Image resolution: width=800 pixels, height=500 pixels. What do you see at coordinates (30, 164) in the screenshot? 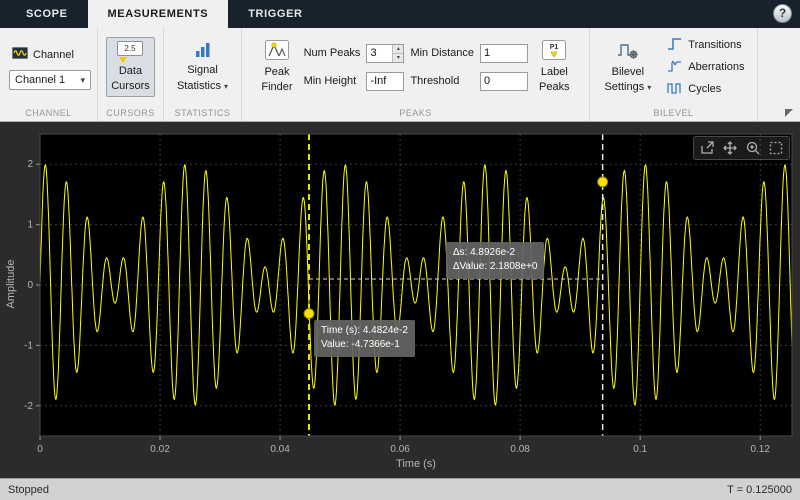
I see `y-tick-label: 2` at bounding box center [30, 164].